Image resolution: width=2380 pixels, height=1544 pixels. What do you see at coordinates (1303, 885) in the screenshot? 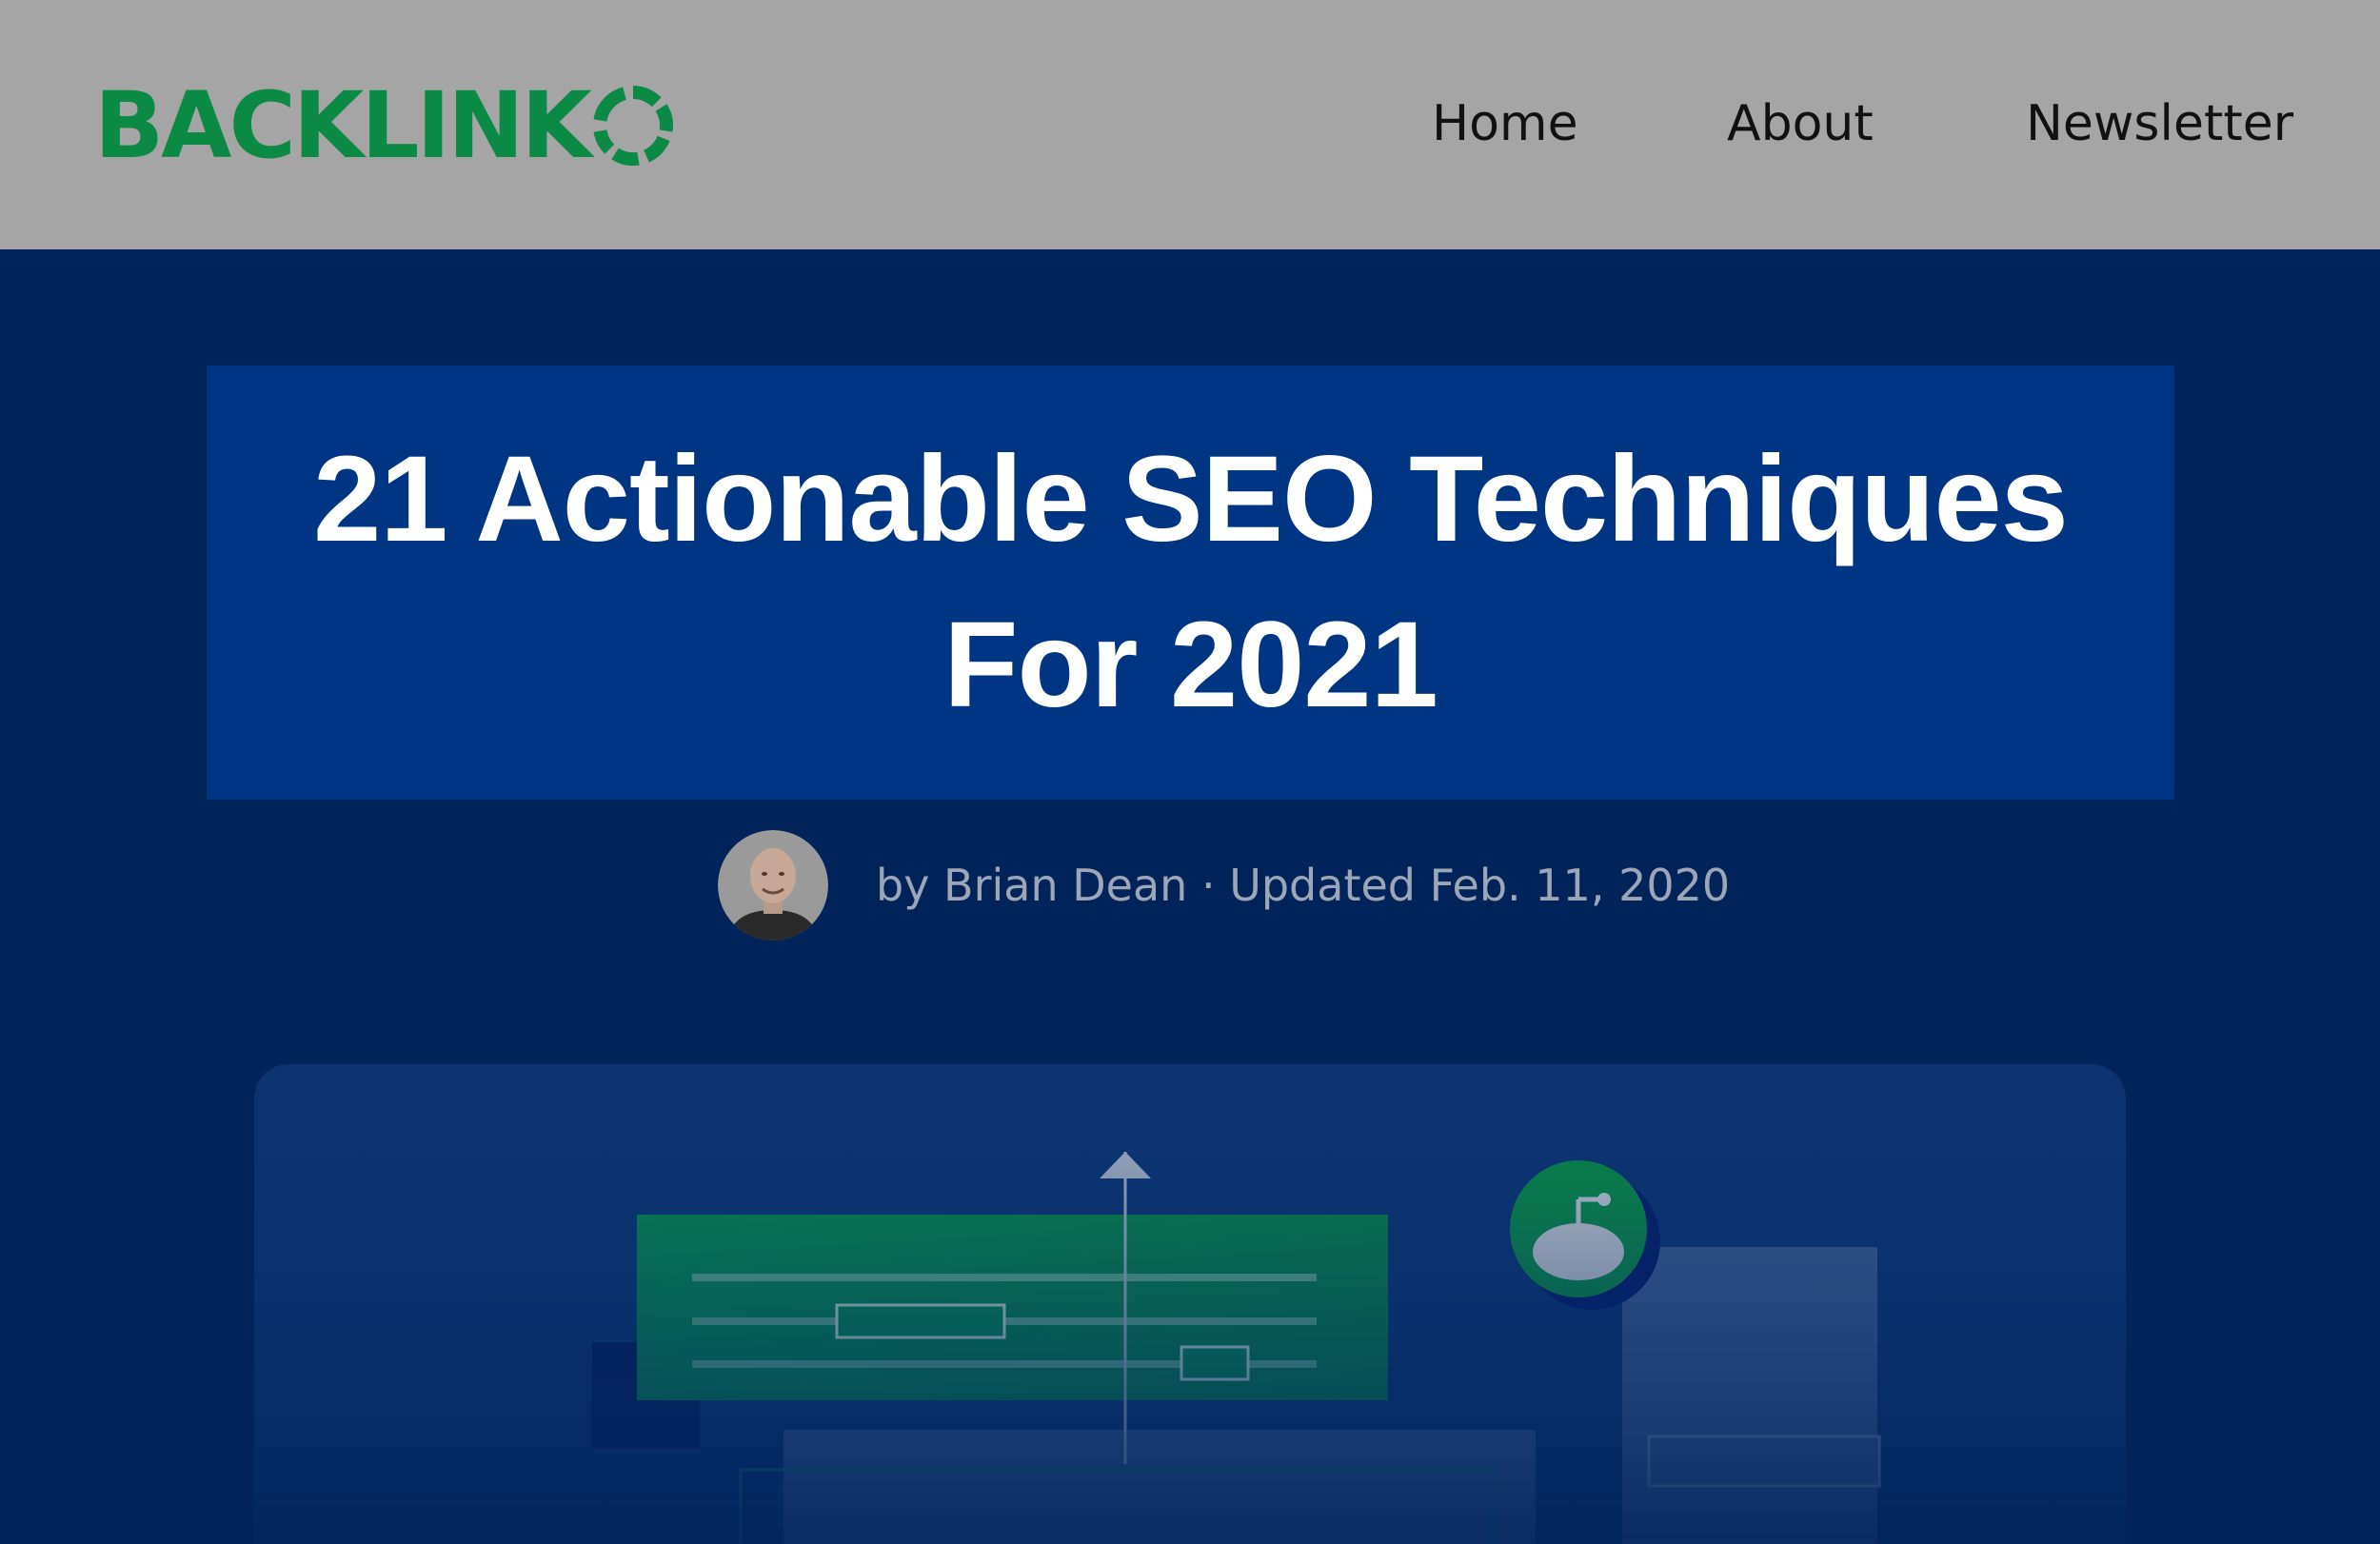
I see `byline-text: by Brian Dean · Updated Feb. 11, 2020` at bounding box center [1303, 885].